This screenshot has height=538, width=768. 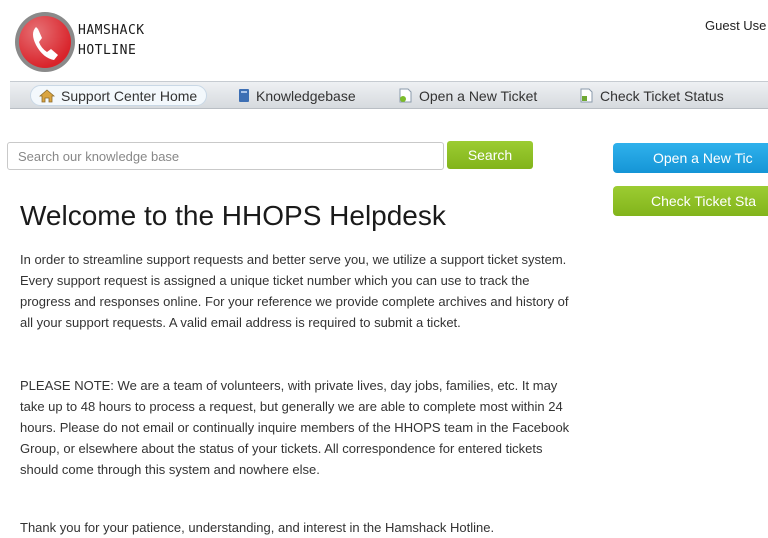 What do you see at coordinates (690, 201) in the screenshot?
I see `check-ticket-status-button: Check Ticket Sta` at bounding box center [690, 201].